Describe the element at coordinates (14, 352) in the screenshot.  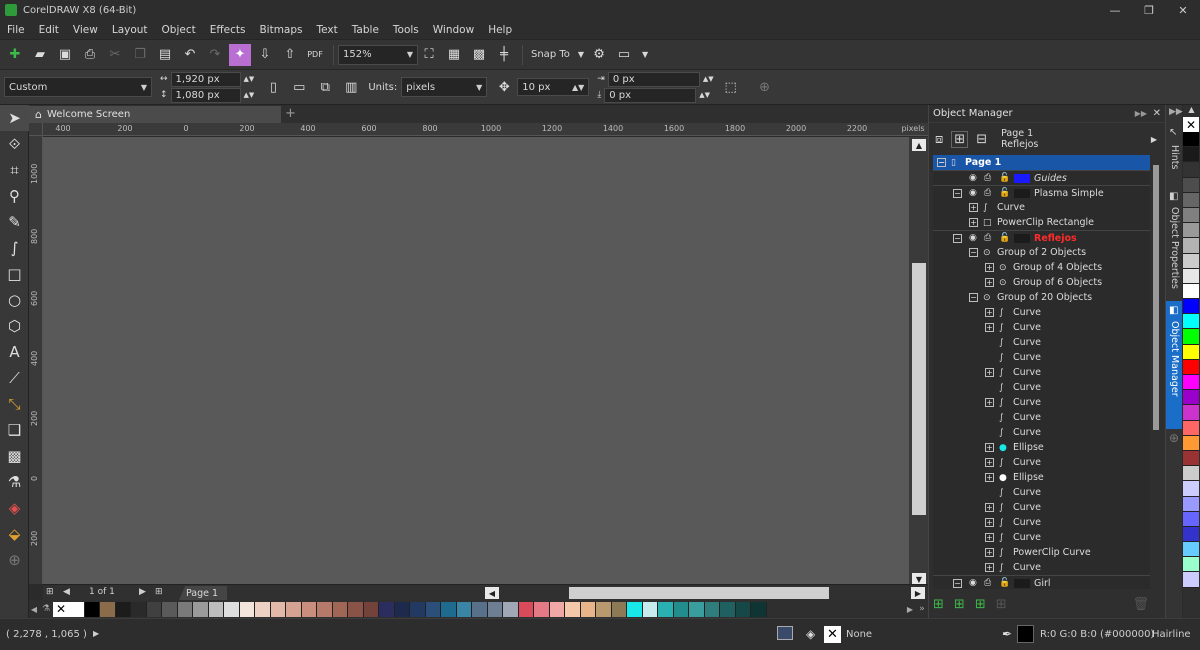
I see `text-tool-icon: A` at that location.